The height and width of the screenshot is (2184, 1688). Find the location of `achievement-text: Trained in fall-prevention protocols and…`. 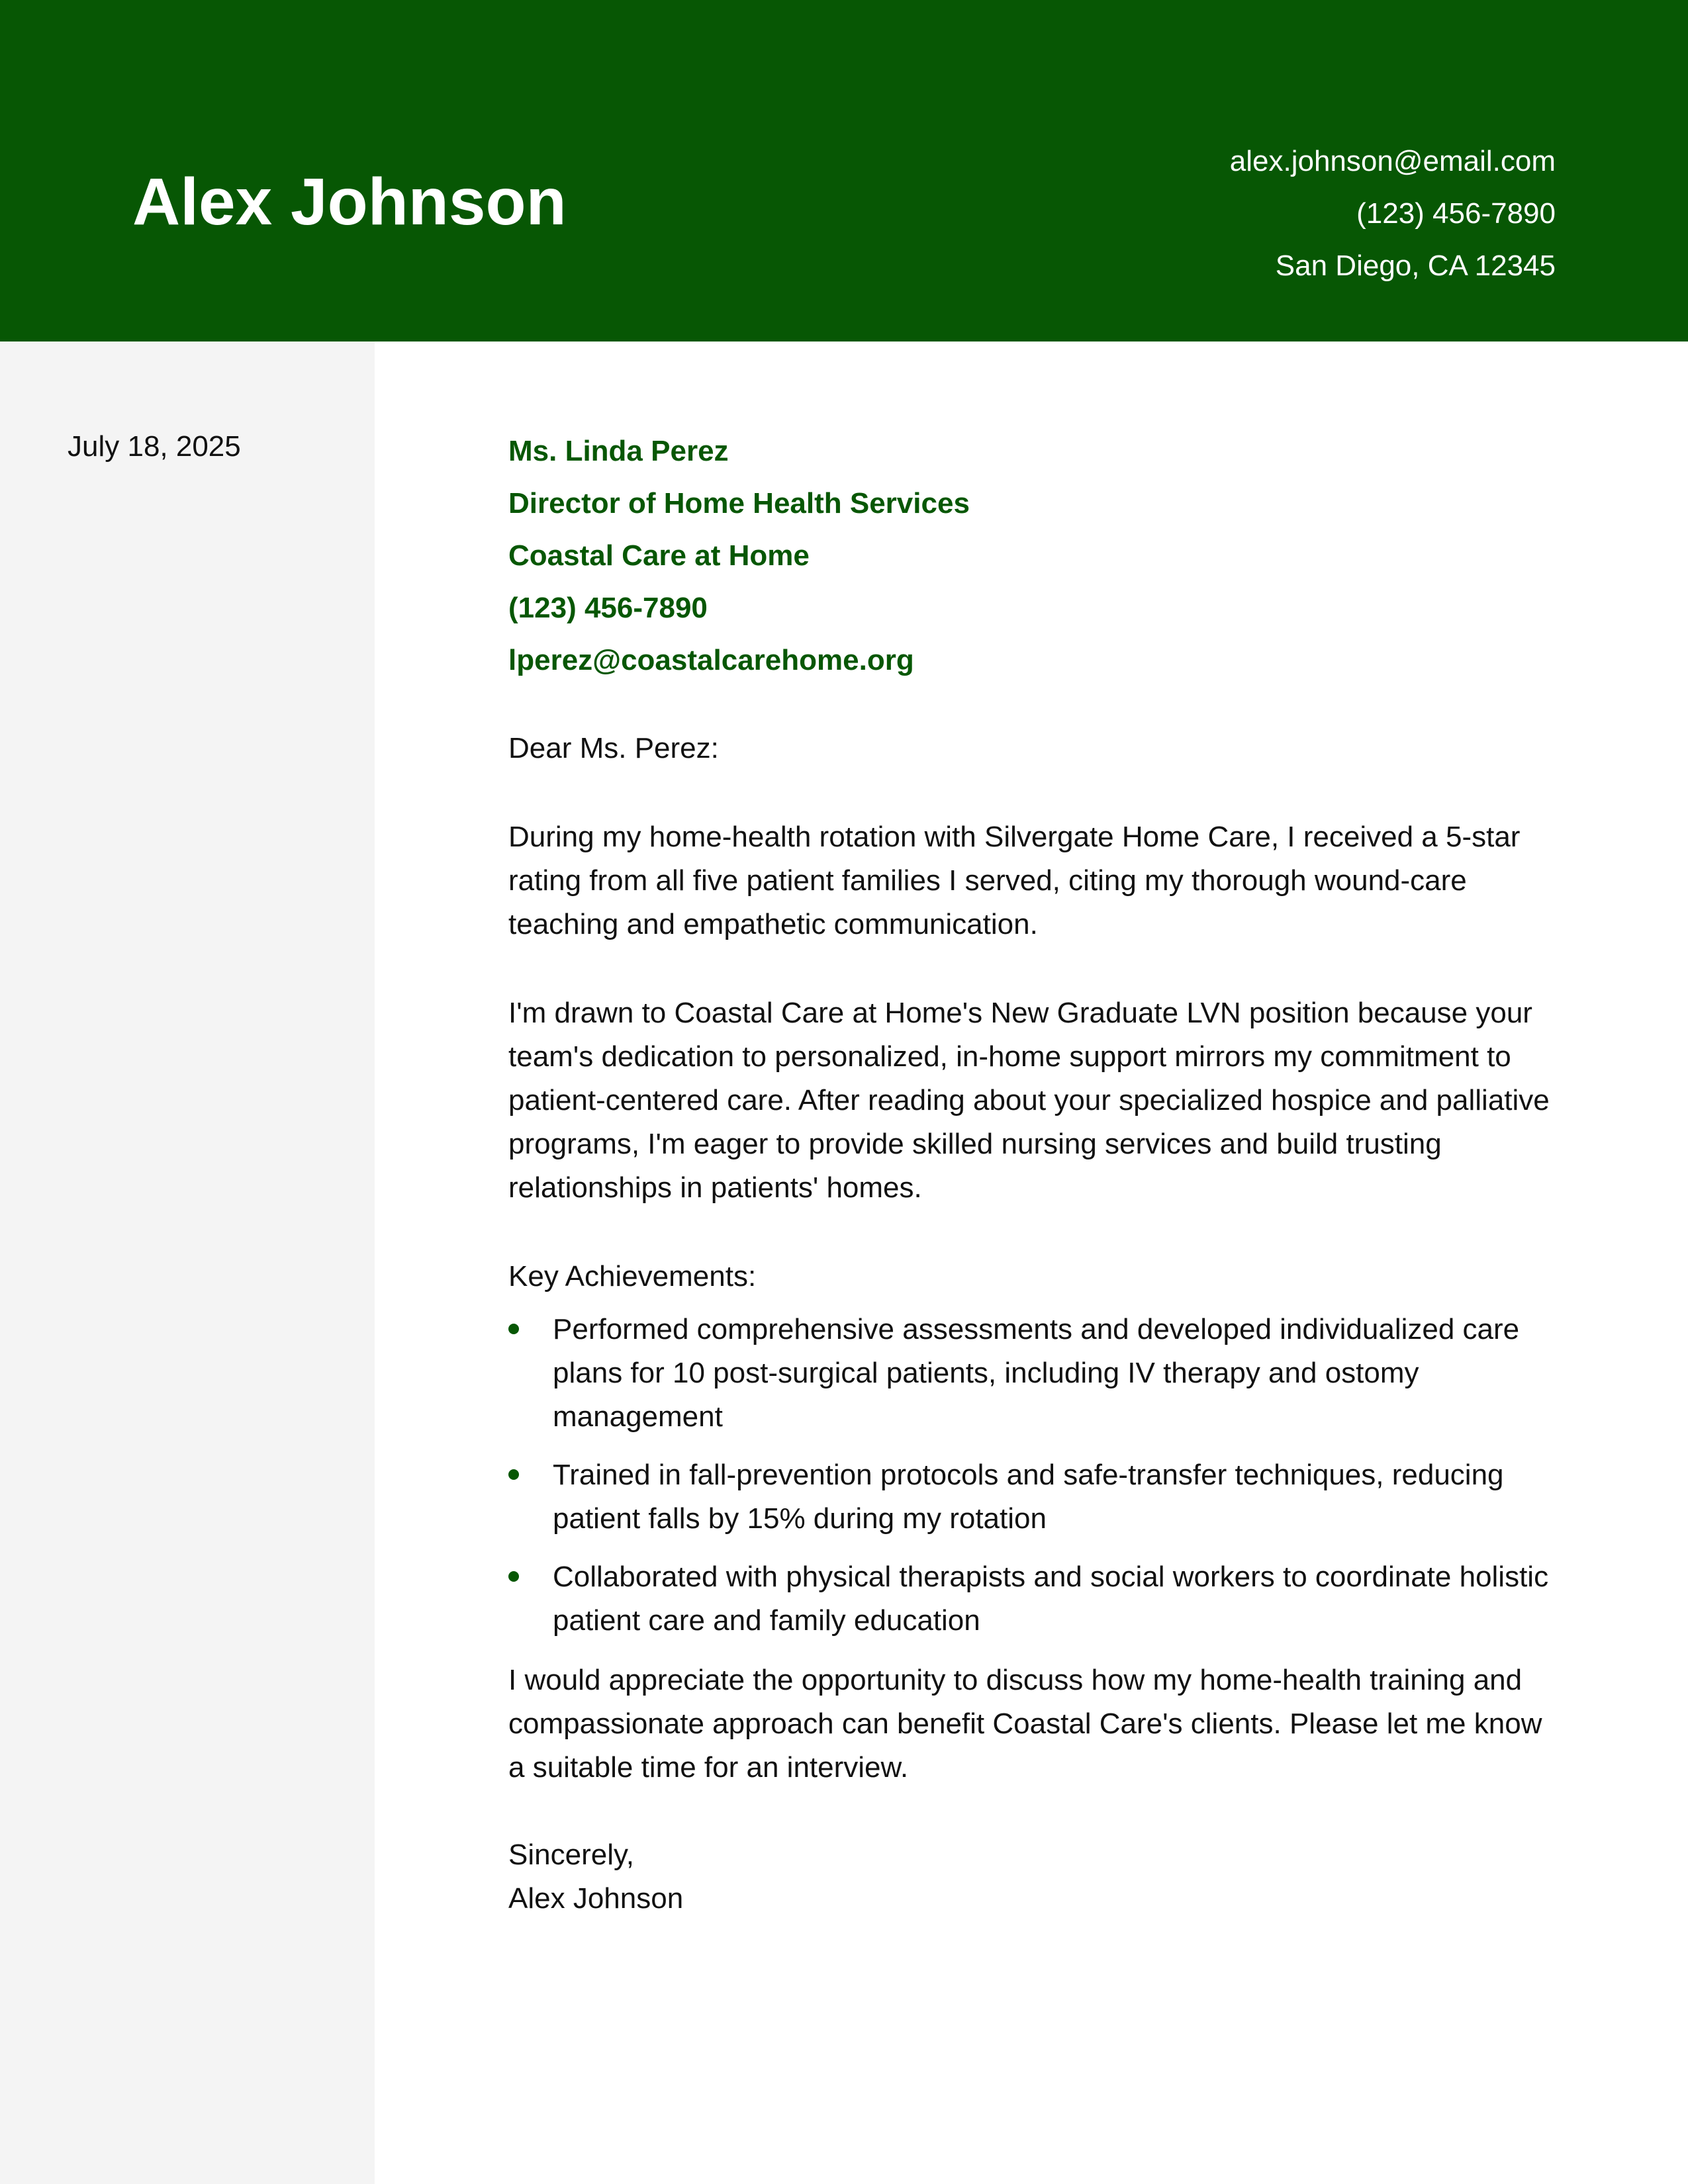

achievement-text: Trained in fall-prevention protocols and… is located at coordinates (1028, 1497).